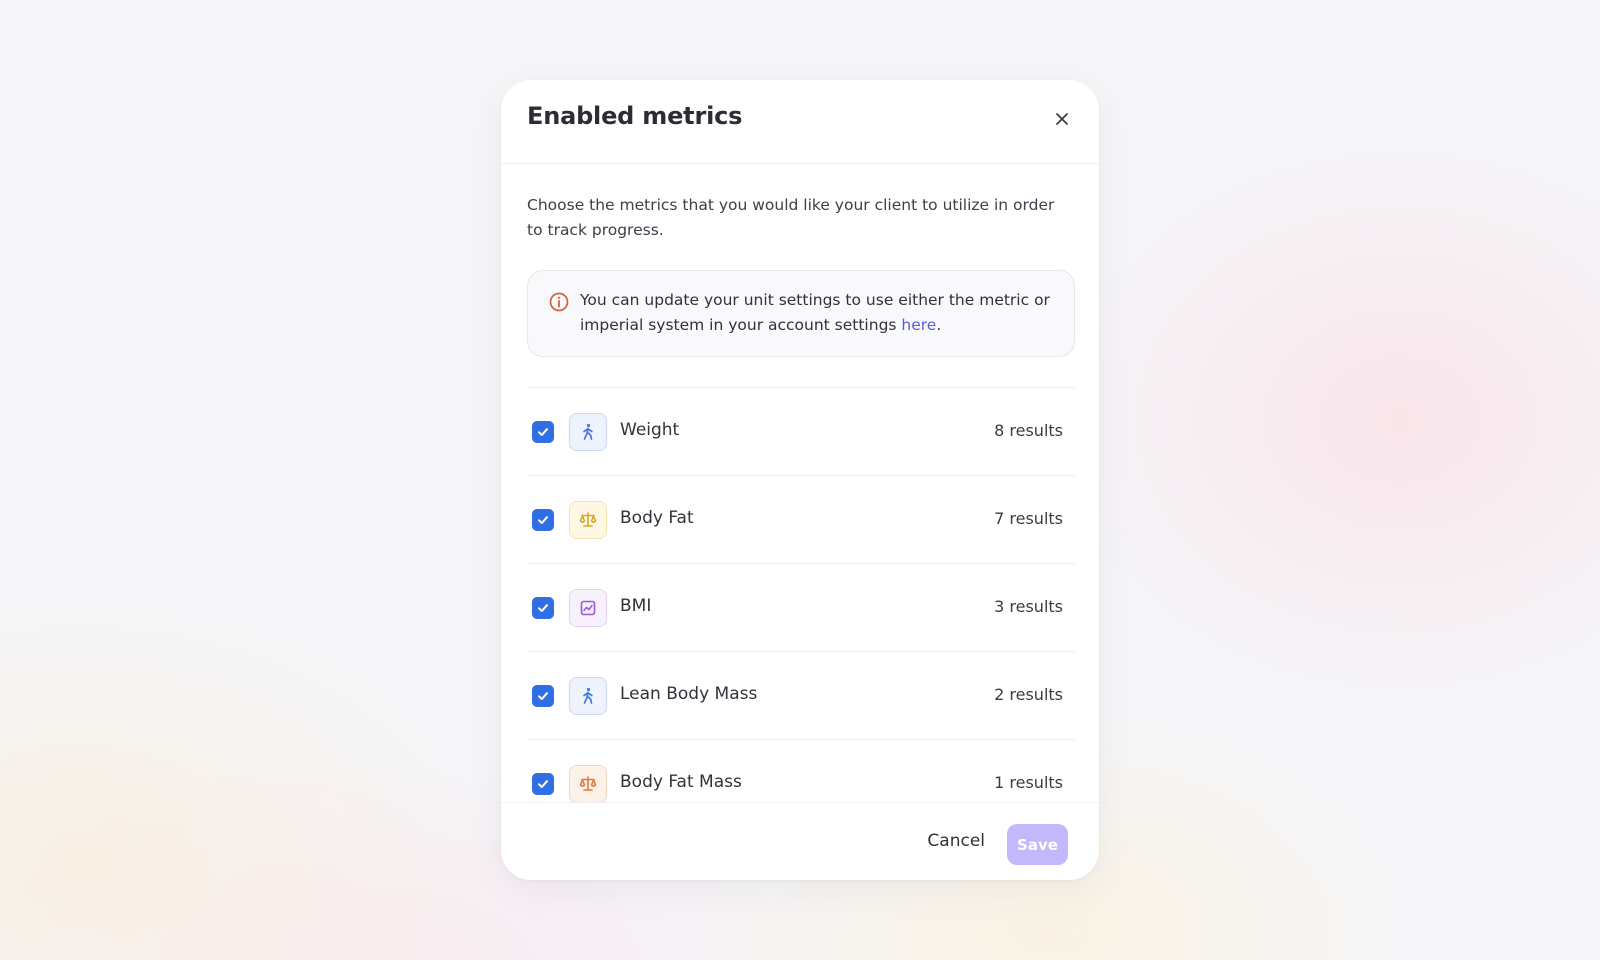 Image resolution: width=1600 pixels, height=960 pixels. I want to click on metric-checkbox-body-fat, so click(543, 520).